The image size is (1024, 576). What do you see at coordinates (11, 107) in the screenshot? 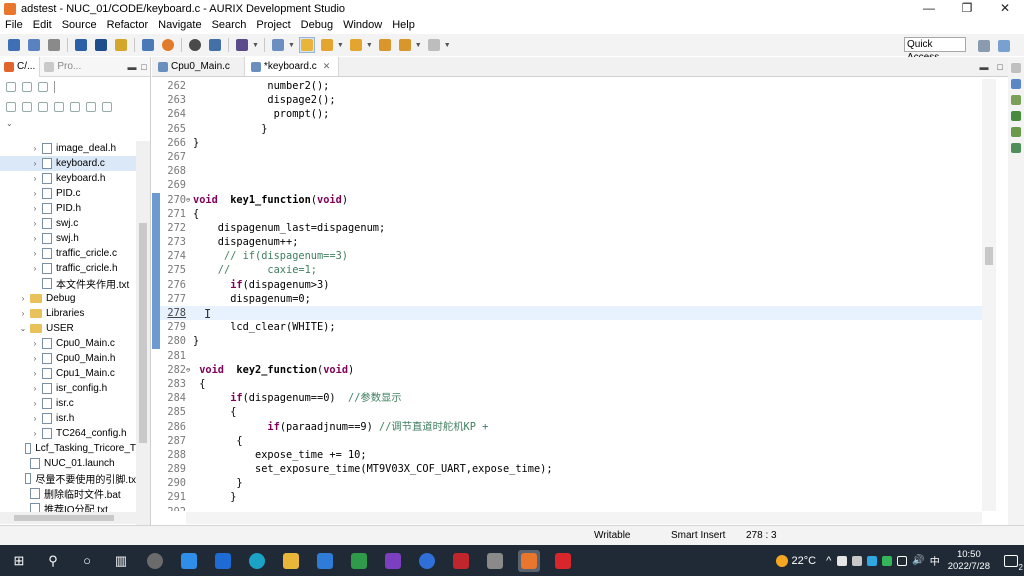
I see `collapse-all-icon` at bounding box center [11, 107].